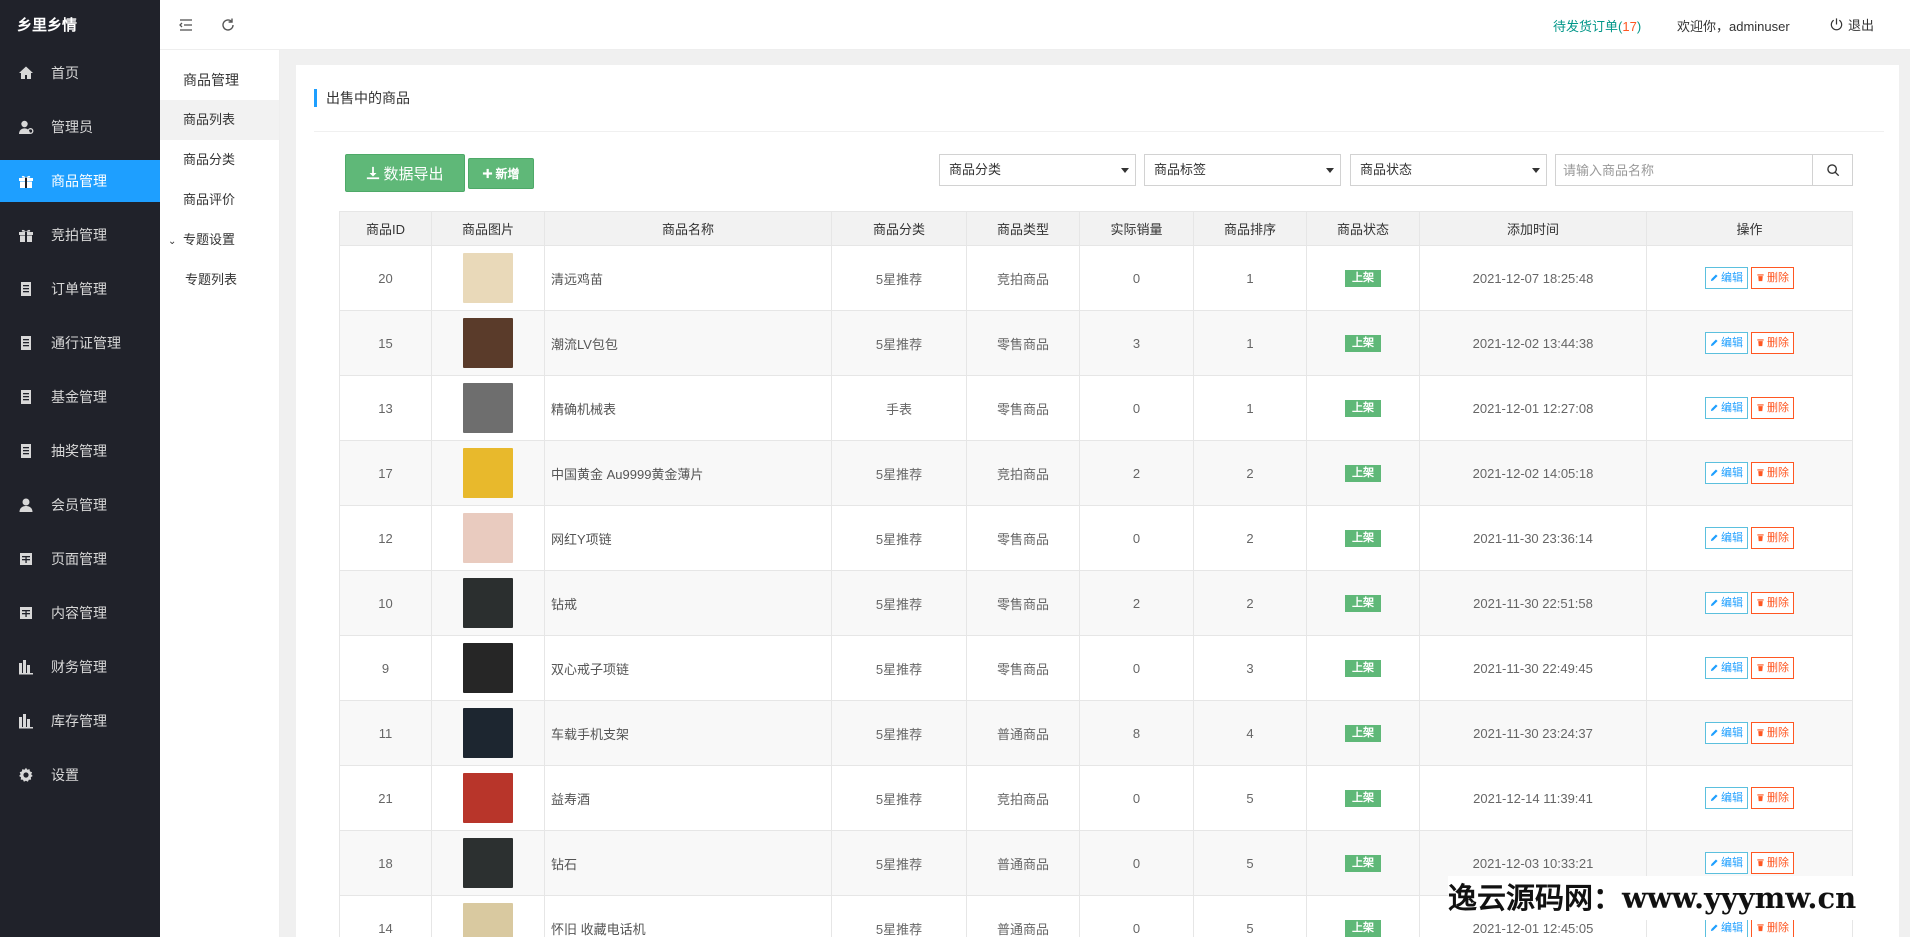  I want to click on submenu-item-product-list: 商品列表, so click(219, 120).